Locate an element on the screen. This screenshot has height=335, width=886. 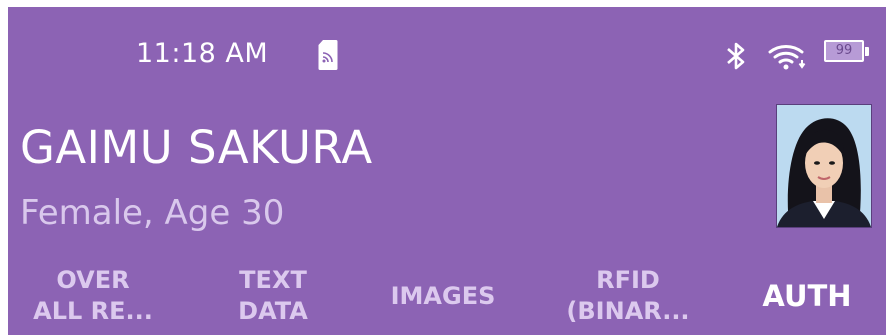
bluetooth-icon is located at coordinates (736, 56).